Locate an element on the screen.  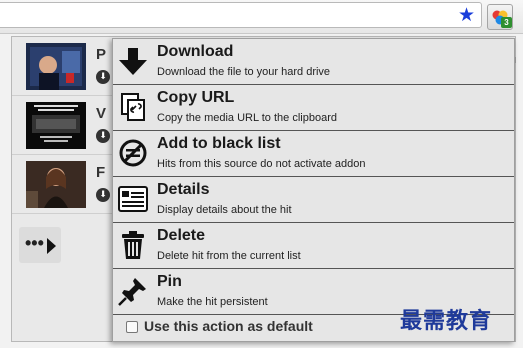
more-button: ••• is located at coordinates (40, 245).